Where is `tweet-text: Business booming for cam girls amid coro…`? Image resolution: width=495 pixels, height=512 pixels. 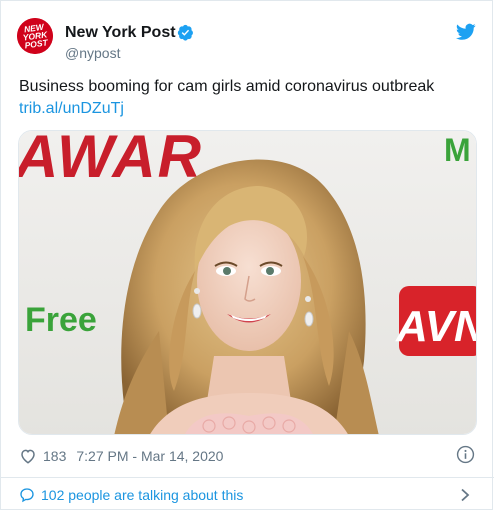
tweet-text: Business booming for cam girls amid coro… is located at coordinates (227, 86).